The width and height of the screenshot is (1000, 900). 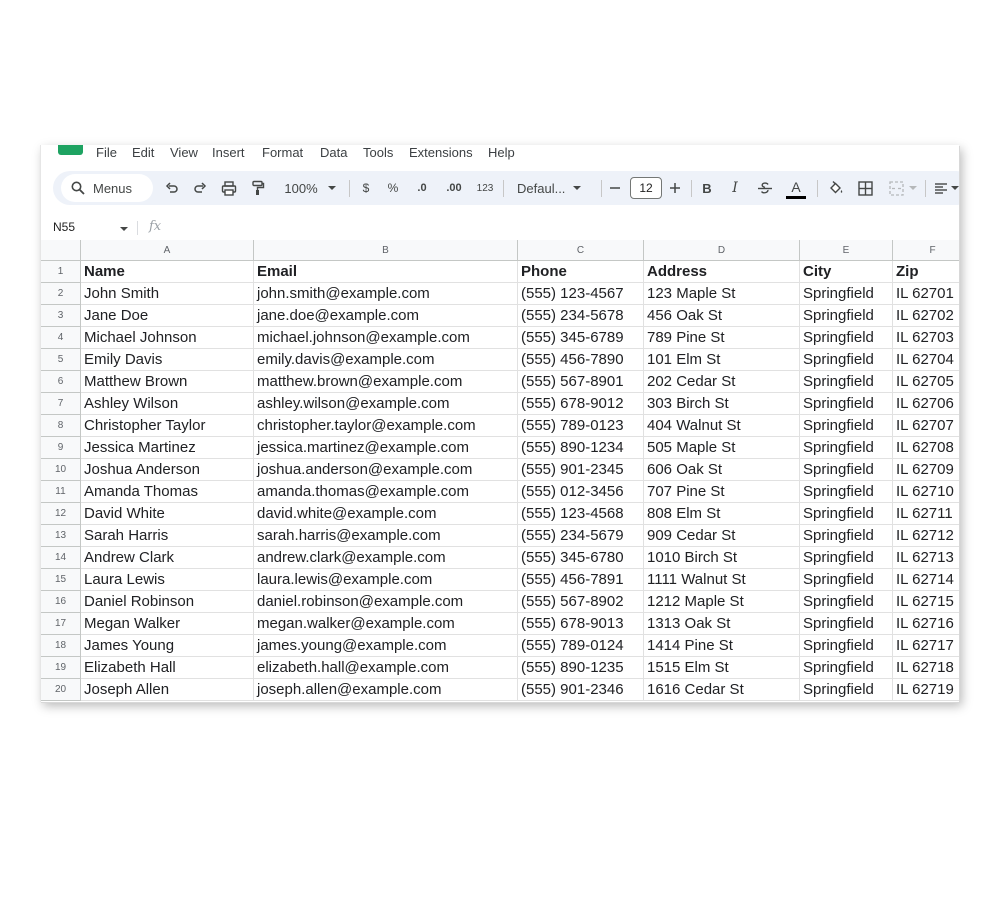 I want to click on cell-a5: Emily Davis, so click(x=167, y=360).